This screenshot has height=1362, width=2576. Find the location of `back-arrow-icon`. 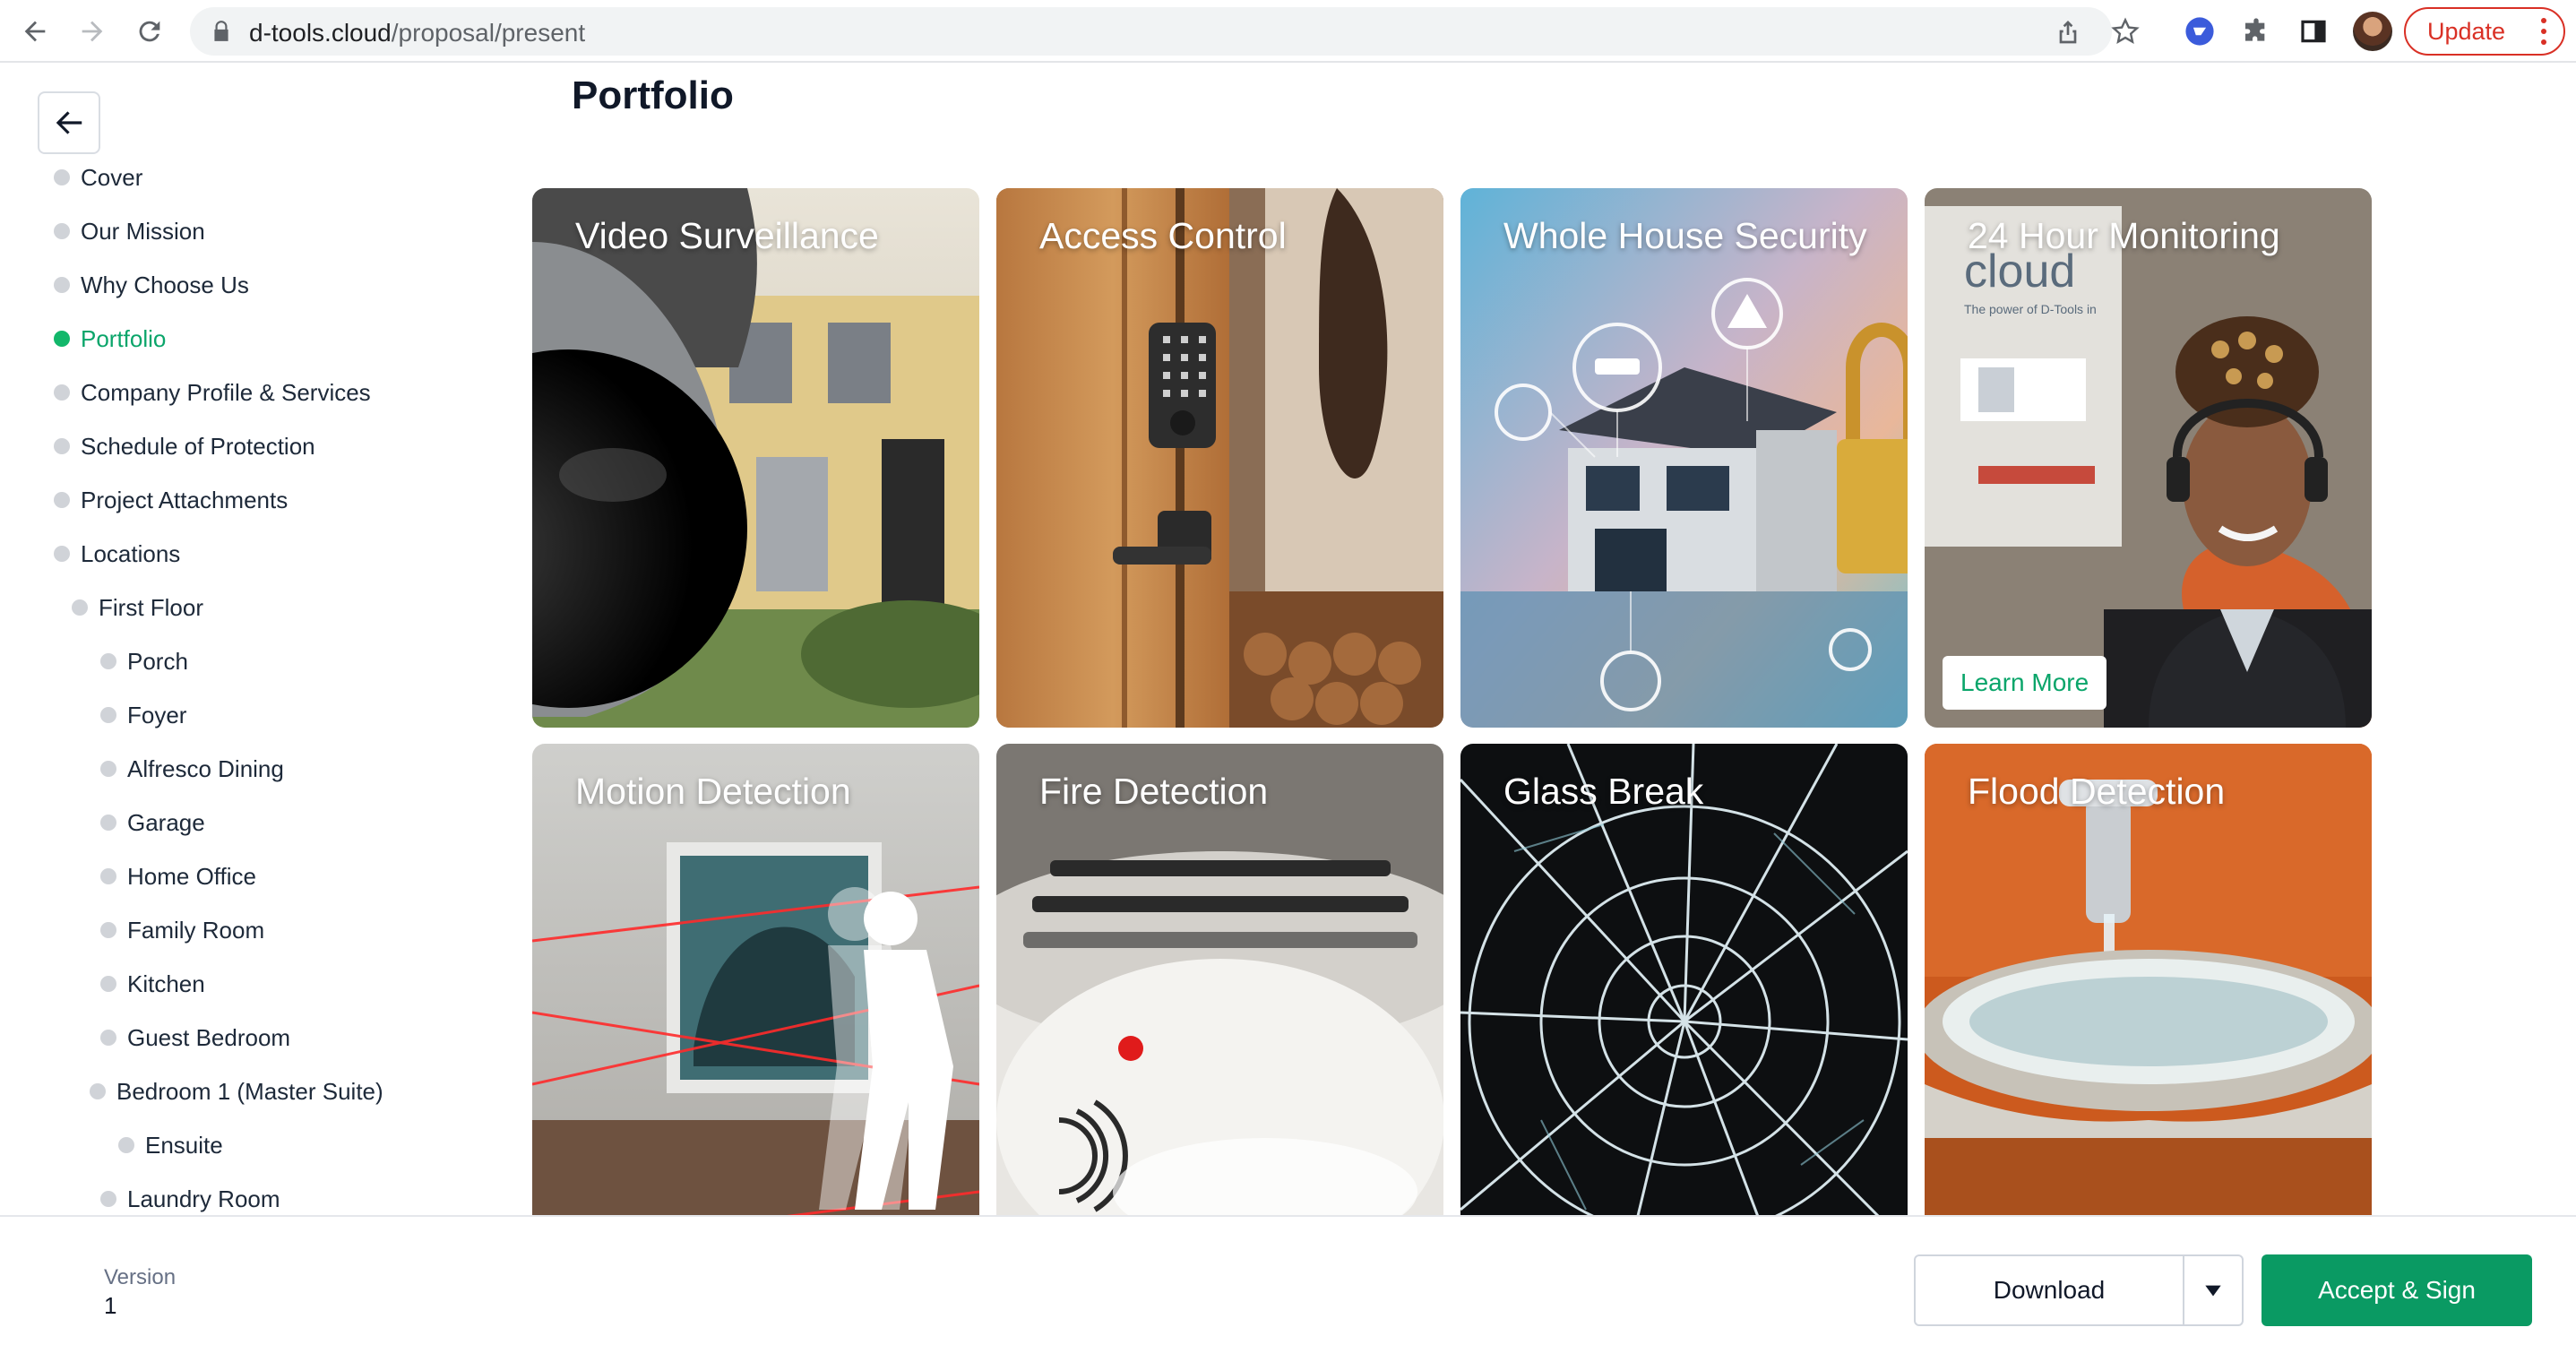

back-arrow-icon is located at coordinates (35, 31).